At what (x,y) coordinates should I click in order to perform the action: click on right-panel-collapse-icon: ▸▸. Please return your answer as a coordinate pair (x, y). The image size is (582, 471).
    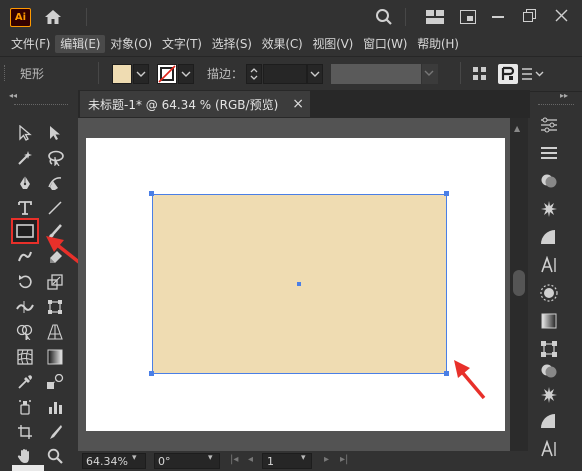
    Looking at the image, I should click on (564, 95).